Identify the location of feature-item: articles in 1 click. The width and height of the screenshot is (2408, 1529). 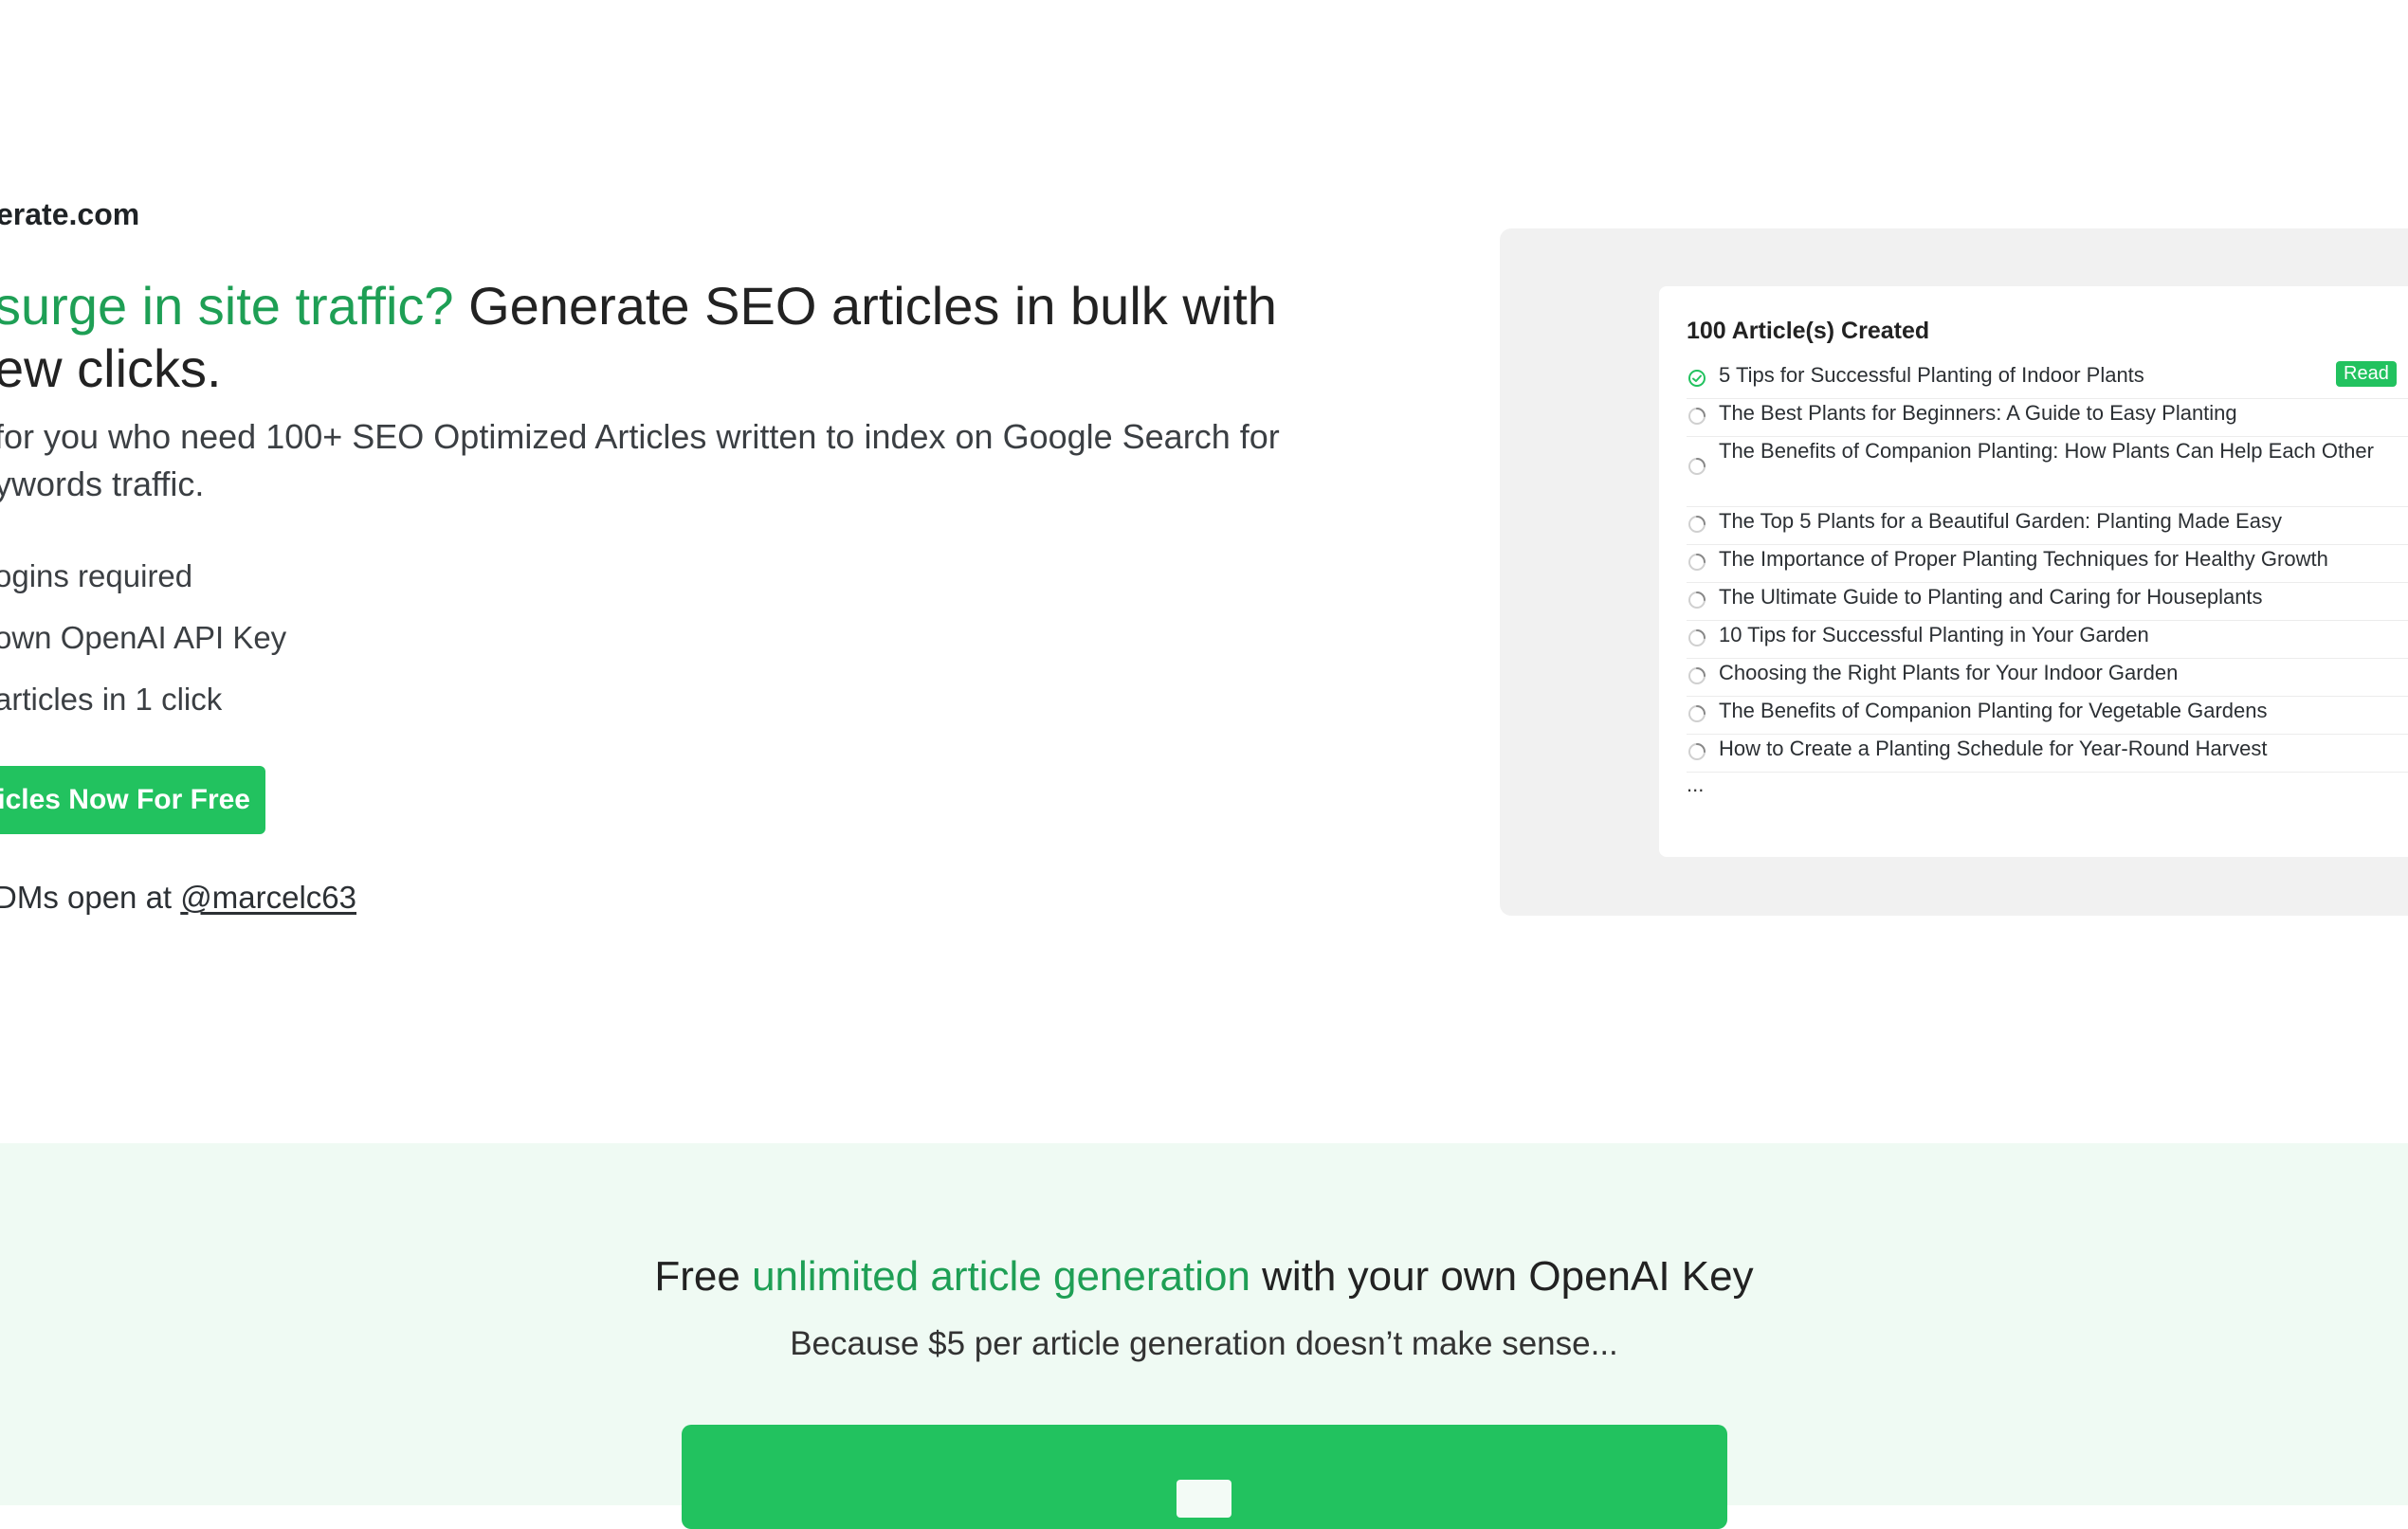
(111, 699).